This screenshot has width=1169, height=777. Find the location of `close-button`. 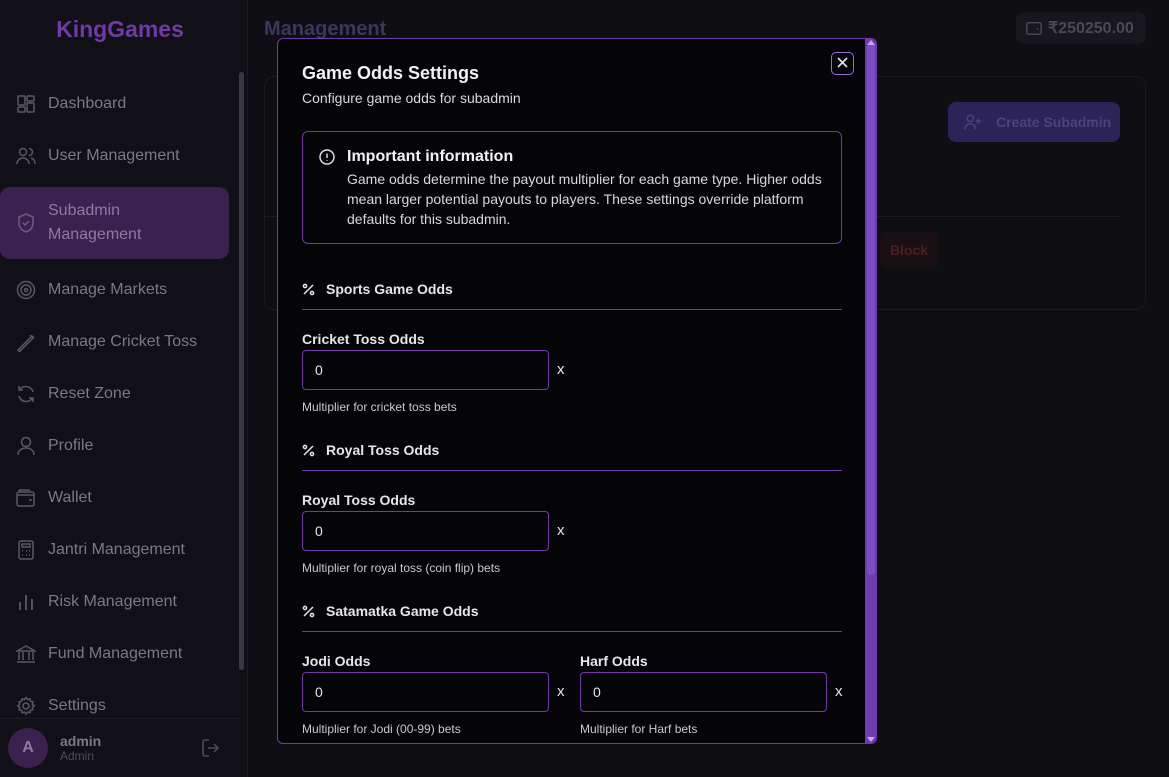

close-button is located at coordinates (842, 63).